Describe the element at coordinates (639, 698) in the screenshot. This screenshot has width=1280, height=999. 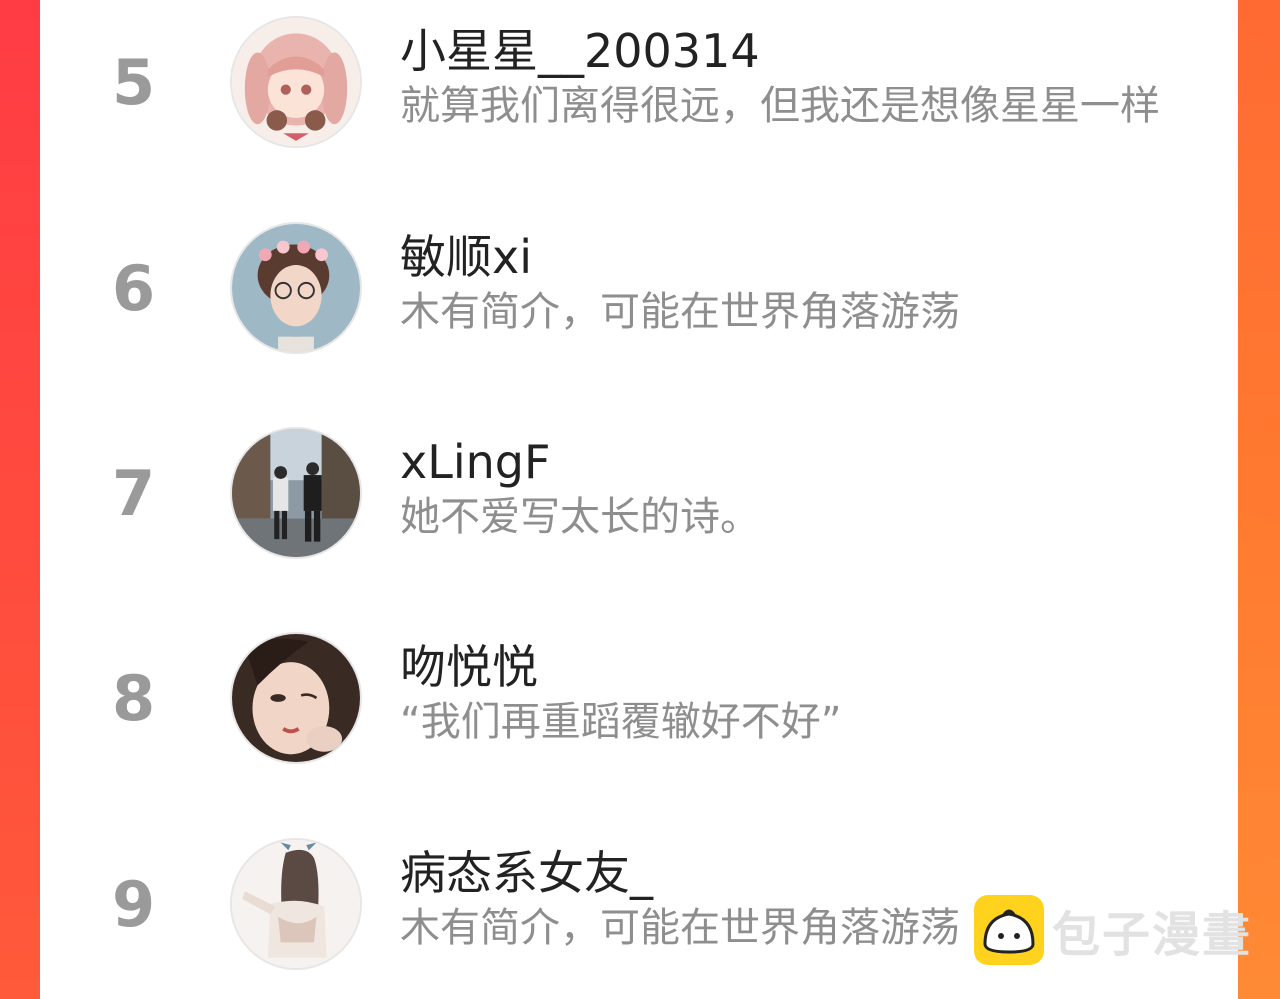
I see `list-item: 8 吻悦悦 “我们再重蹈覆辙好不好”` at that location.